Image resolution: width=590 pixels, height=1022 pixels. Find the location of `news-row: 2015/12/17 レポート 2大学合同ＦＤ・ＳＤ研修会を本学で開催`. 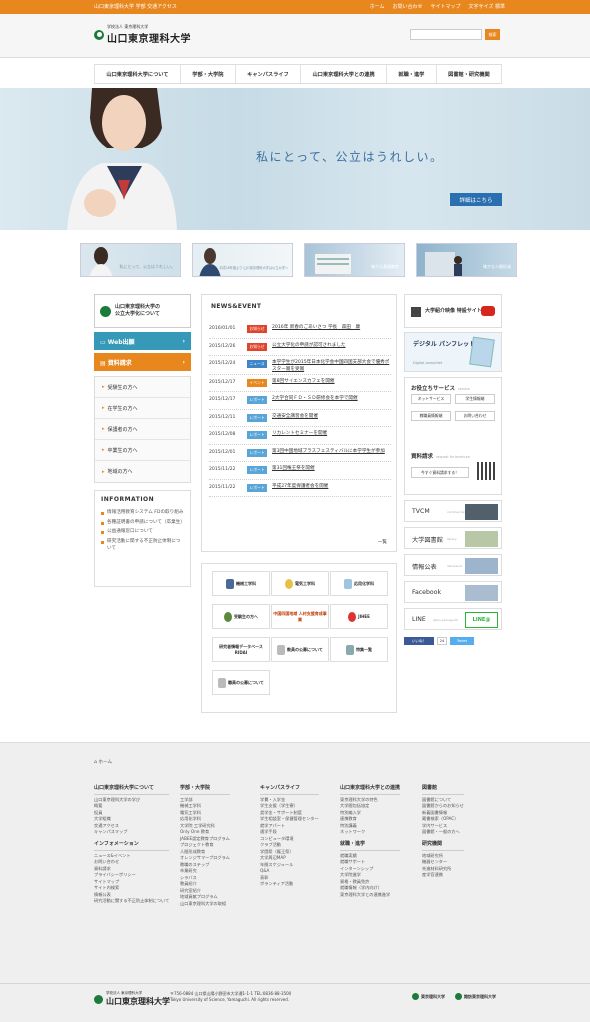

news-row: 2015/12/17 レポート 2大学合同ＦＤ・ＳＤ研修会を本学で開催 is located at coordinates (300, 401).